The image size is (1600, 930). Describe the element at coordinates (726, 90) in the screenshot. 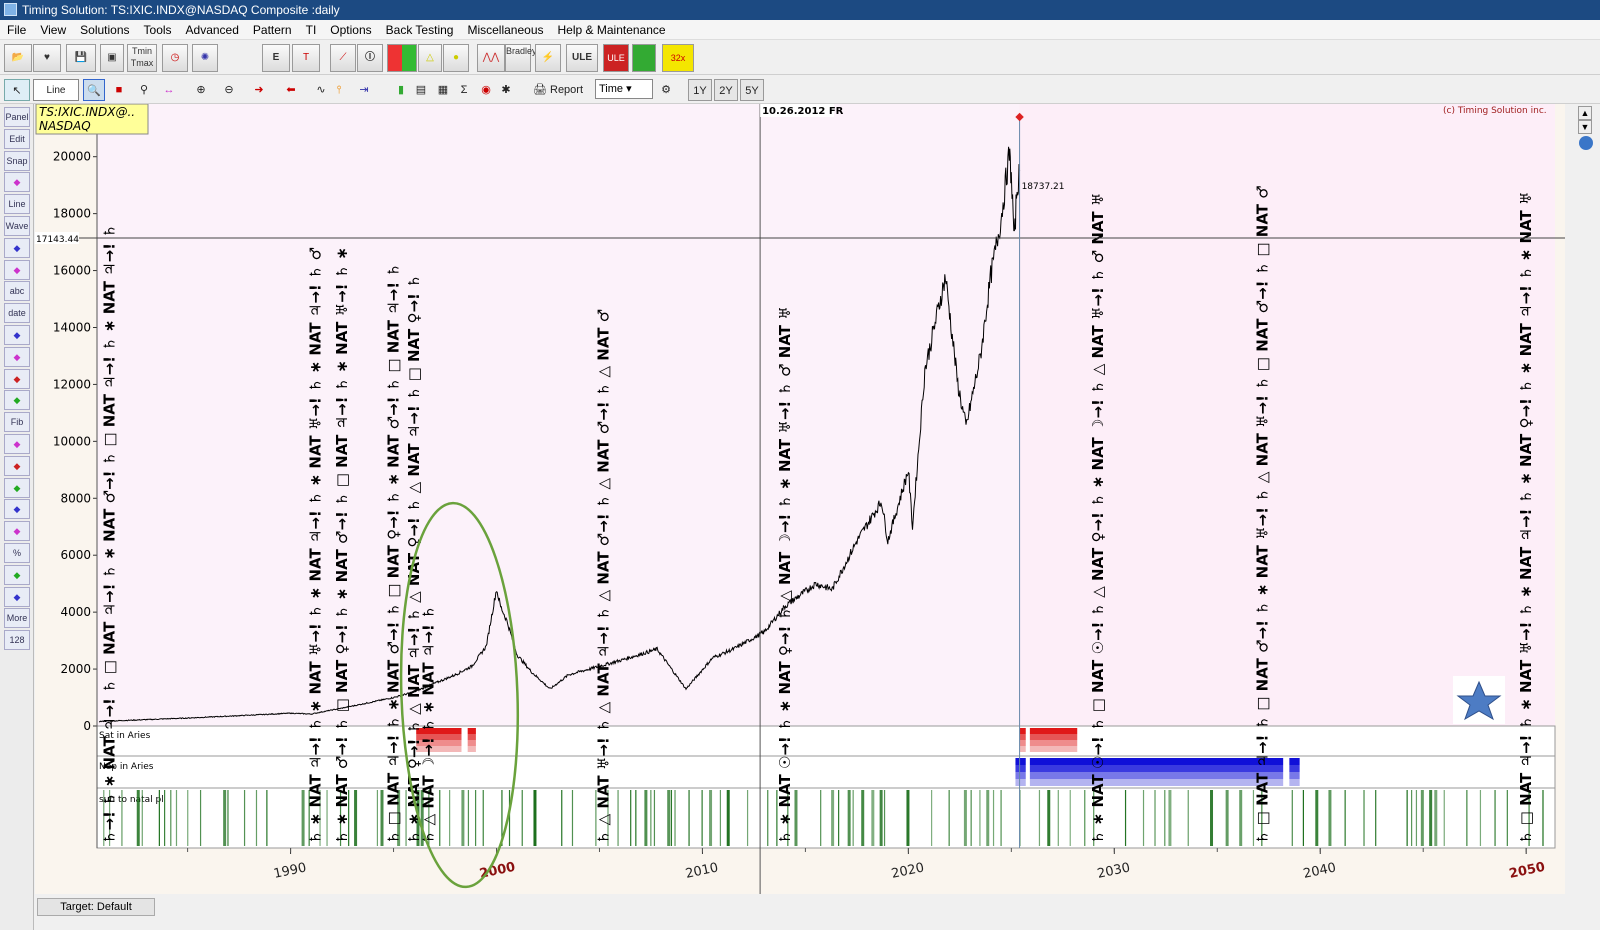

I see `span-button-2y: 2Y` at that location.